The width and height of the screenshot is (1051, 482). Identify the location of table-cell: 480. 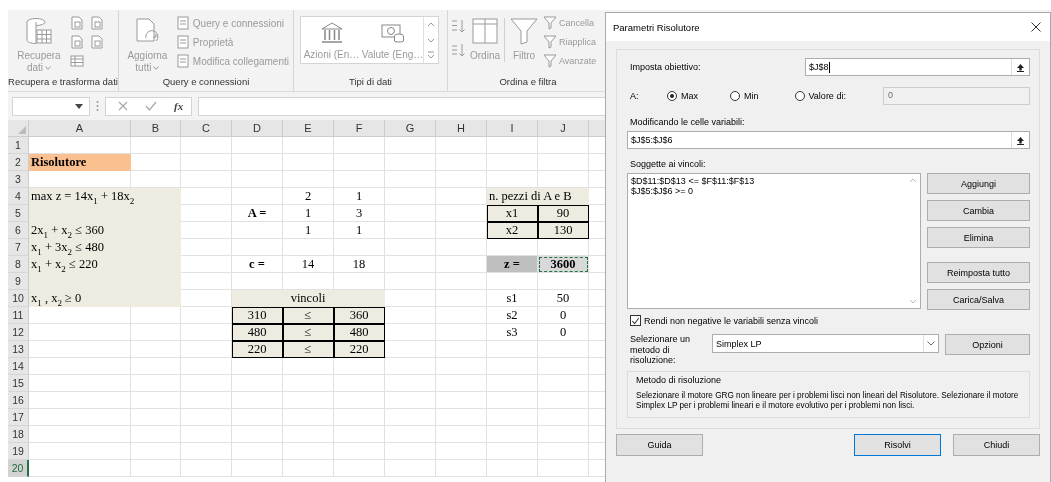
(257, 332).